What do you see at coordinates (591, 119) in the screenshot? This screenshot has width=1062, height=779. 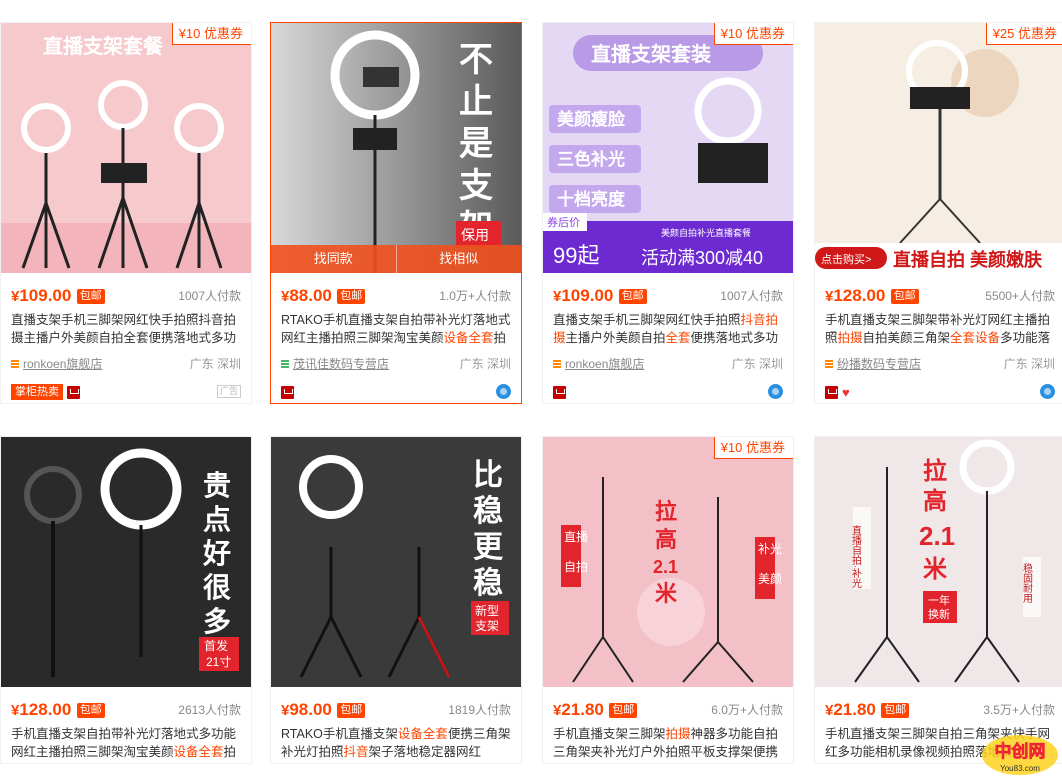 I see `svg-text: 美颜瘦脸` at bounding box center [591, 119].